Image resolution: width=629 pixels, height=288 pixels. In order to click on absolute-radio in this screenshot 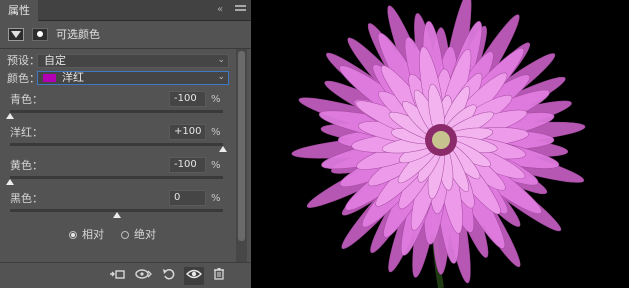, I will do `click(125, 235)`.